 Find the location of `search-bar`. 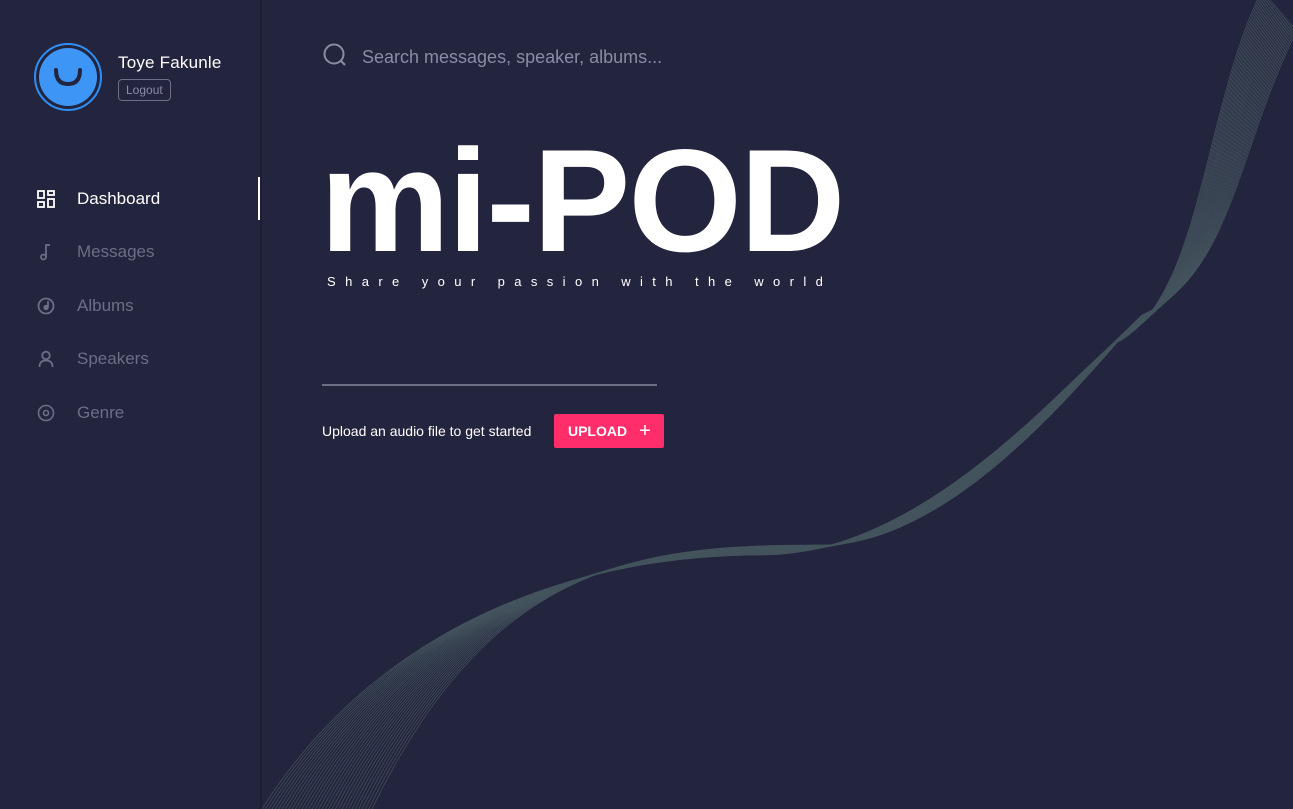

search-bar is located at coordinates (552, 57).